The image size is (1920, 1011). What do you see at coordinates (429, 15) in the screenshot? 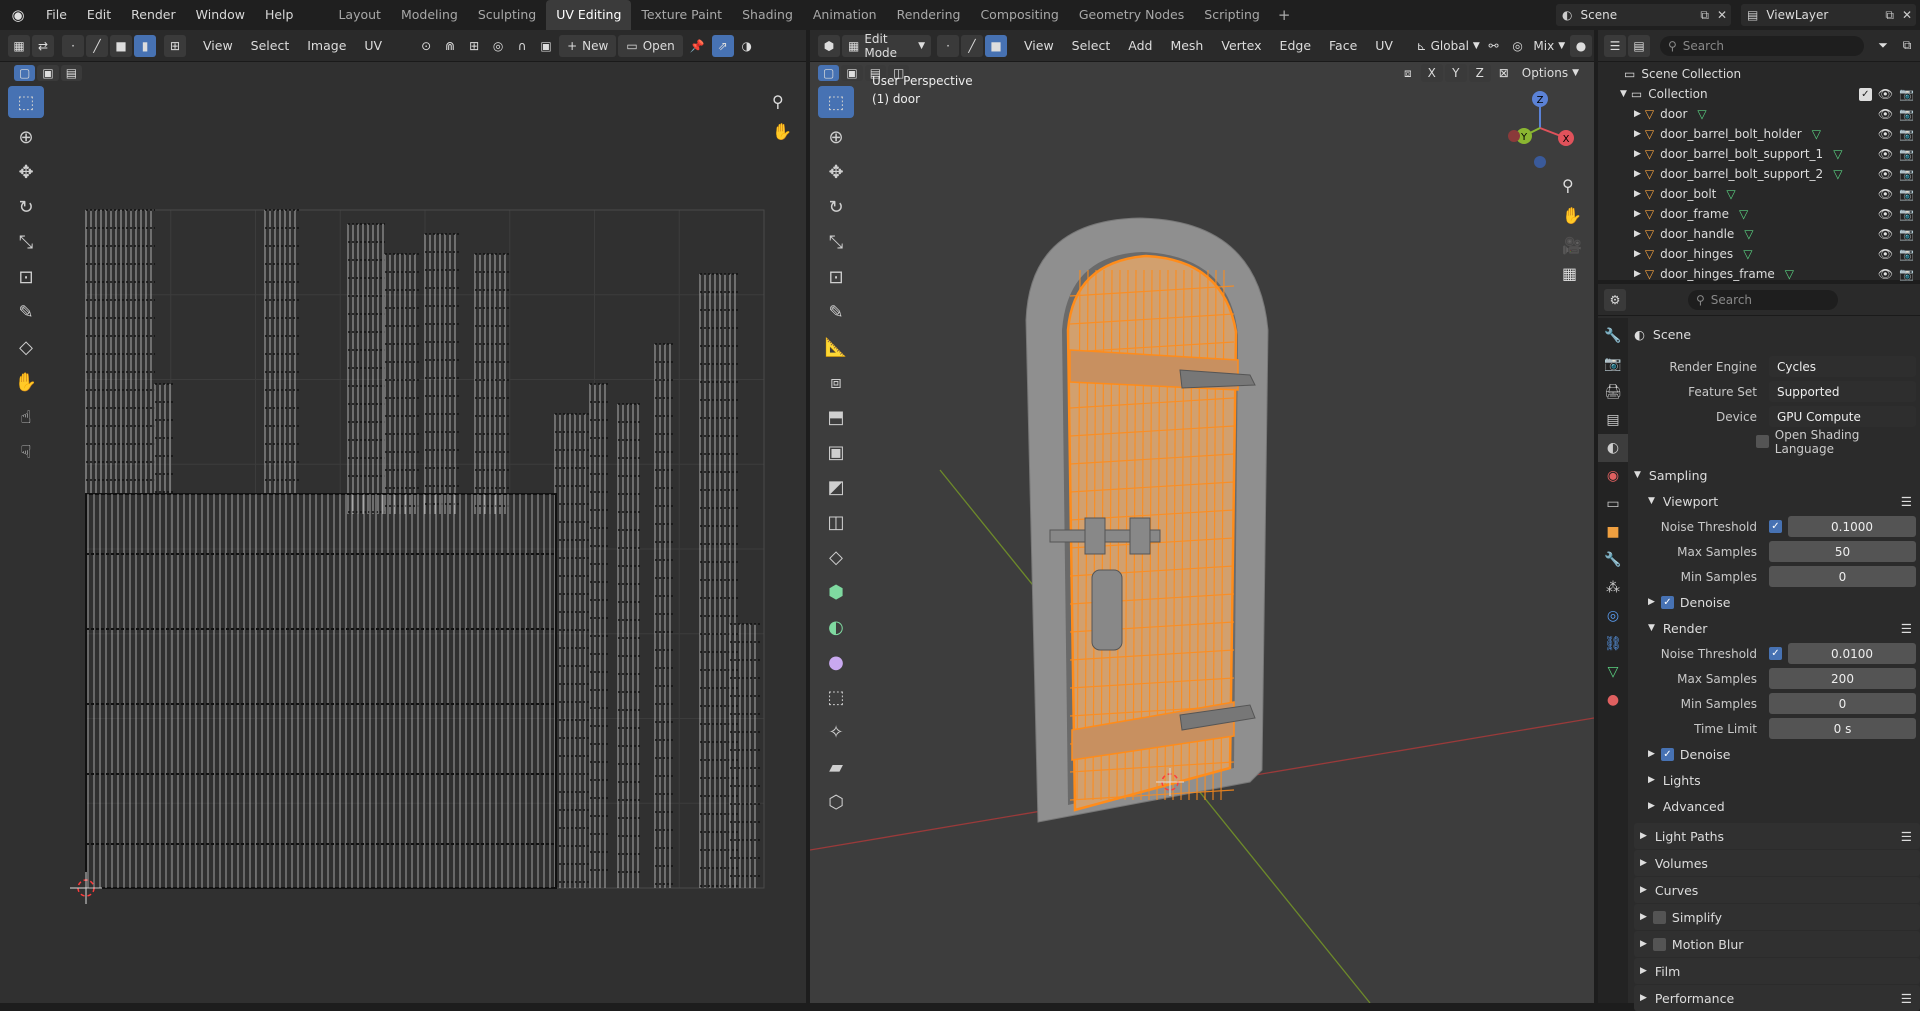
I see `tab-modeling: Modeling` at bounding box center [429, 15].